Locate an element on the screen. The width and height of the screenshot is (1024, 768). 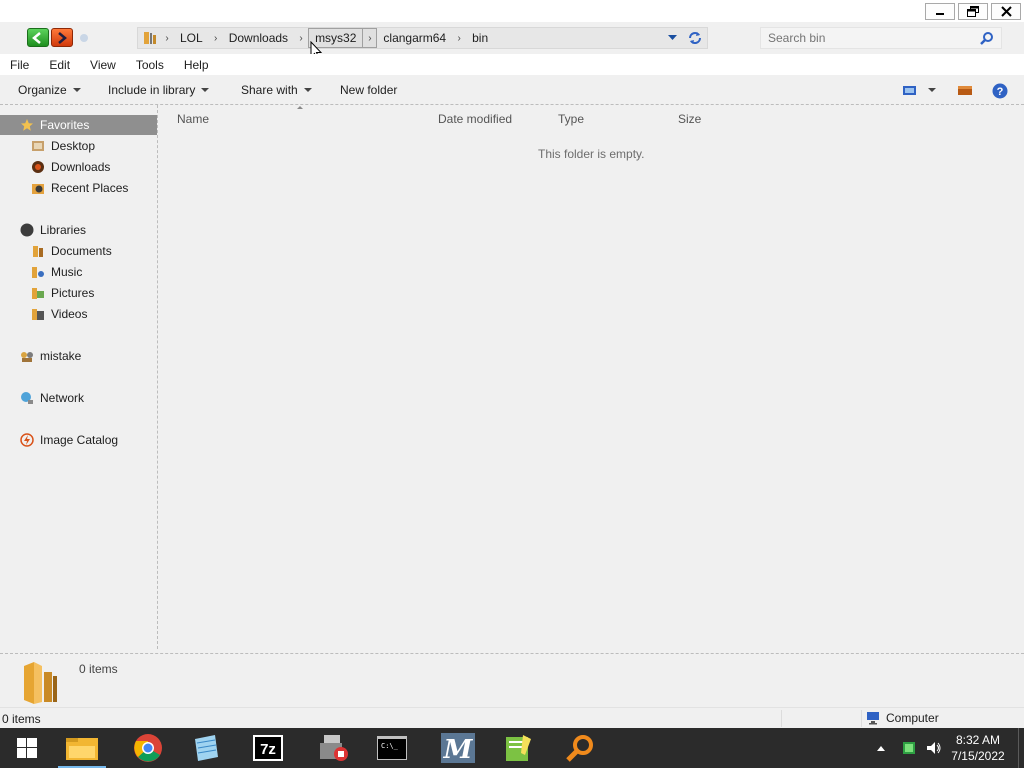
taskbar-notepad-plus-plus is located at coordinates (518, 748).